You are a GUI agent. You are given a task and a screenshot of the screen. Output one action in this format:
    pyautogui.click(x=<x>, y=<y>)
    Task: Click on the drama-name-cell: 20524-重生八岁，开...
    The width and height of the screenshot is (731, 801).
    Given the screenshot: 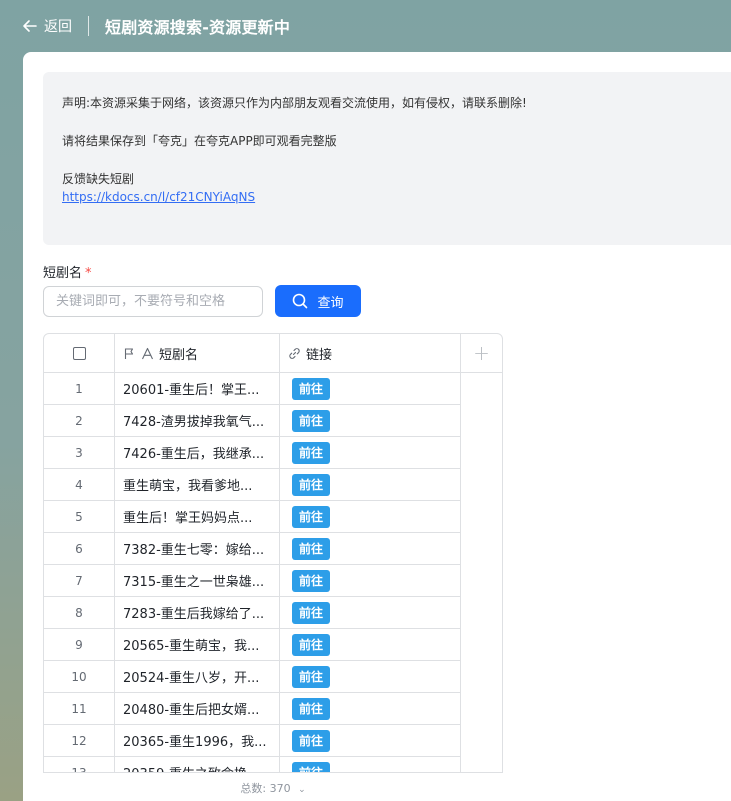 What is the action you would take?
    pyautogui.click(x=197, y=676)
    